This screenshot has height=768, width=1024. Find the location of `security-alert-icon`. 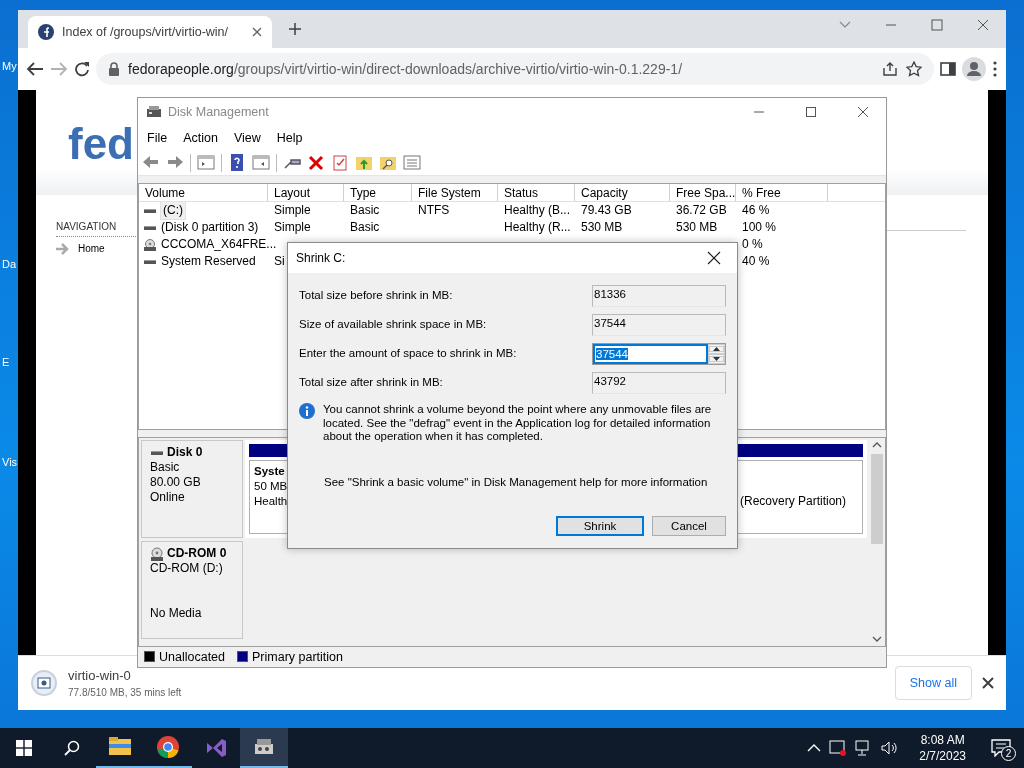

security-alert-icon is located at coordinates (838, 748).